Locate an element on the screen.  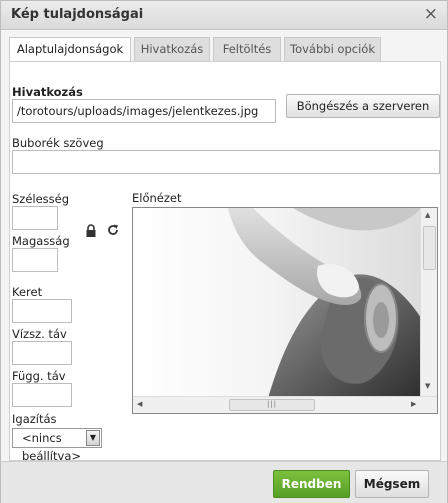
scroll-right-icon: ▶ is located at coordinates (413, 404).